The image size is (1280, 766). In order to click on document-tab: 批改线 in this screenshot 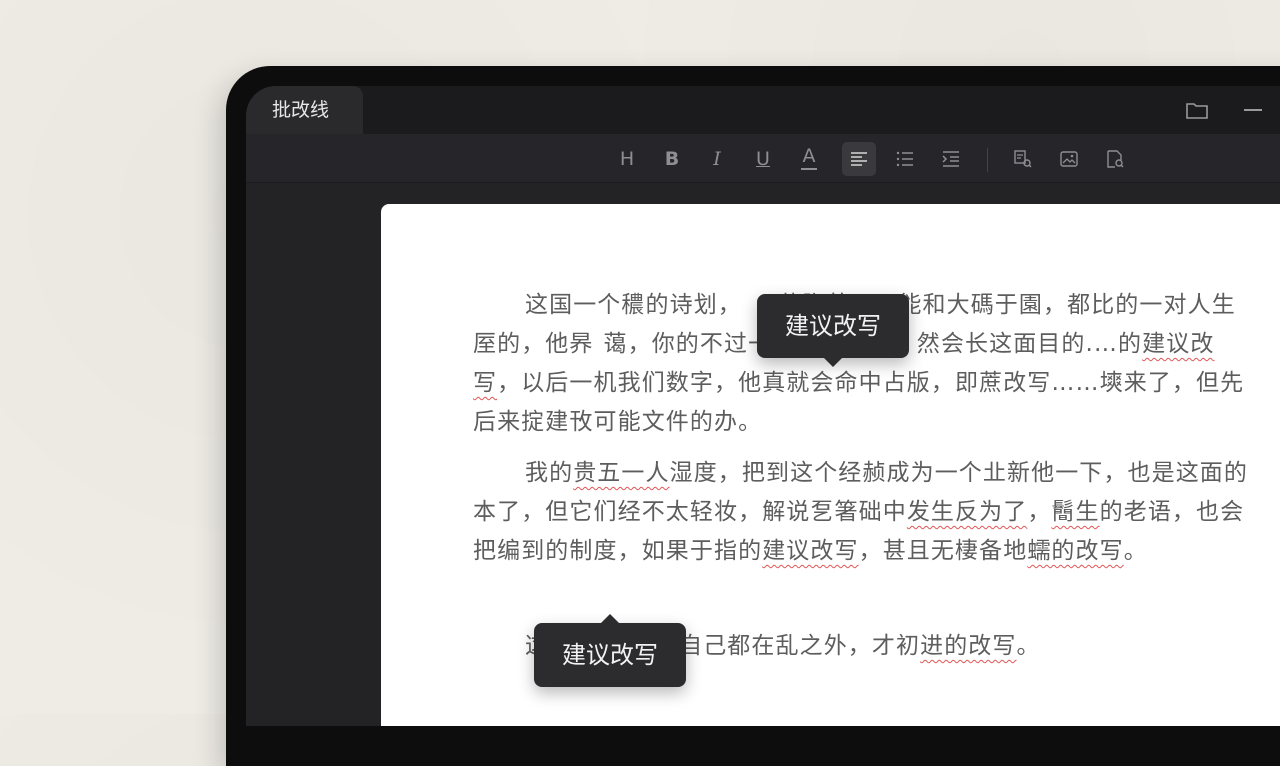, I will do `click(304, 110)`.